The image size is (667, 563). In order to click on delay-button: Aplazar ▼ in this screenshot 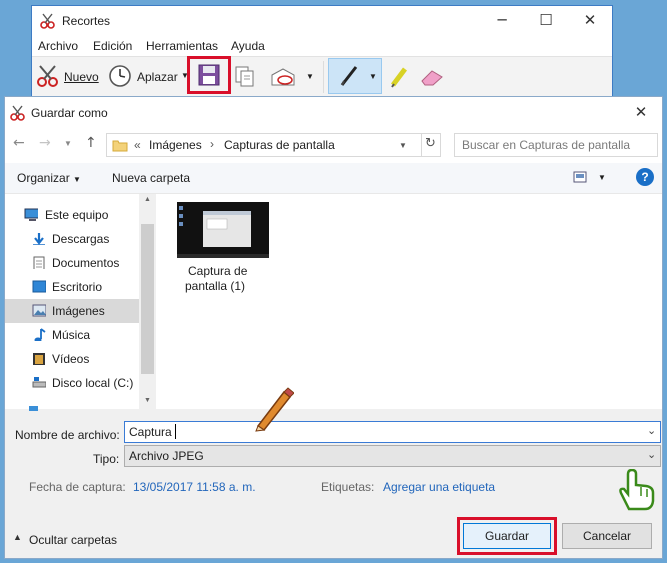, I will do `click(149, 76)`.